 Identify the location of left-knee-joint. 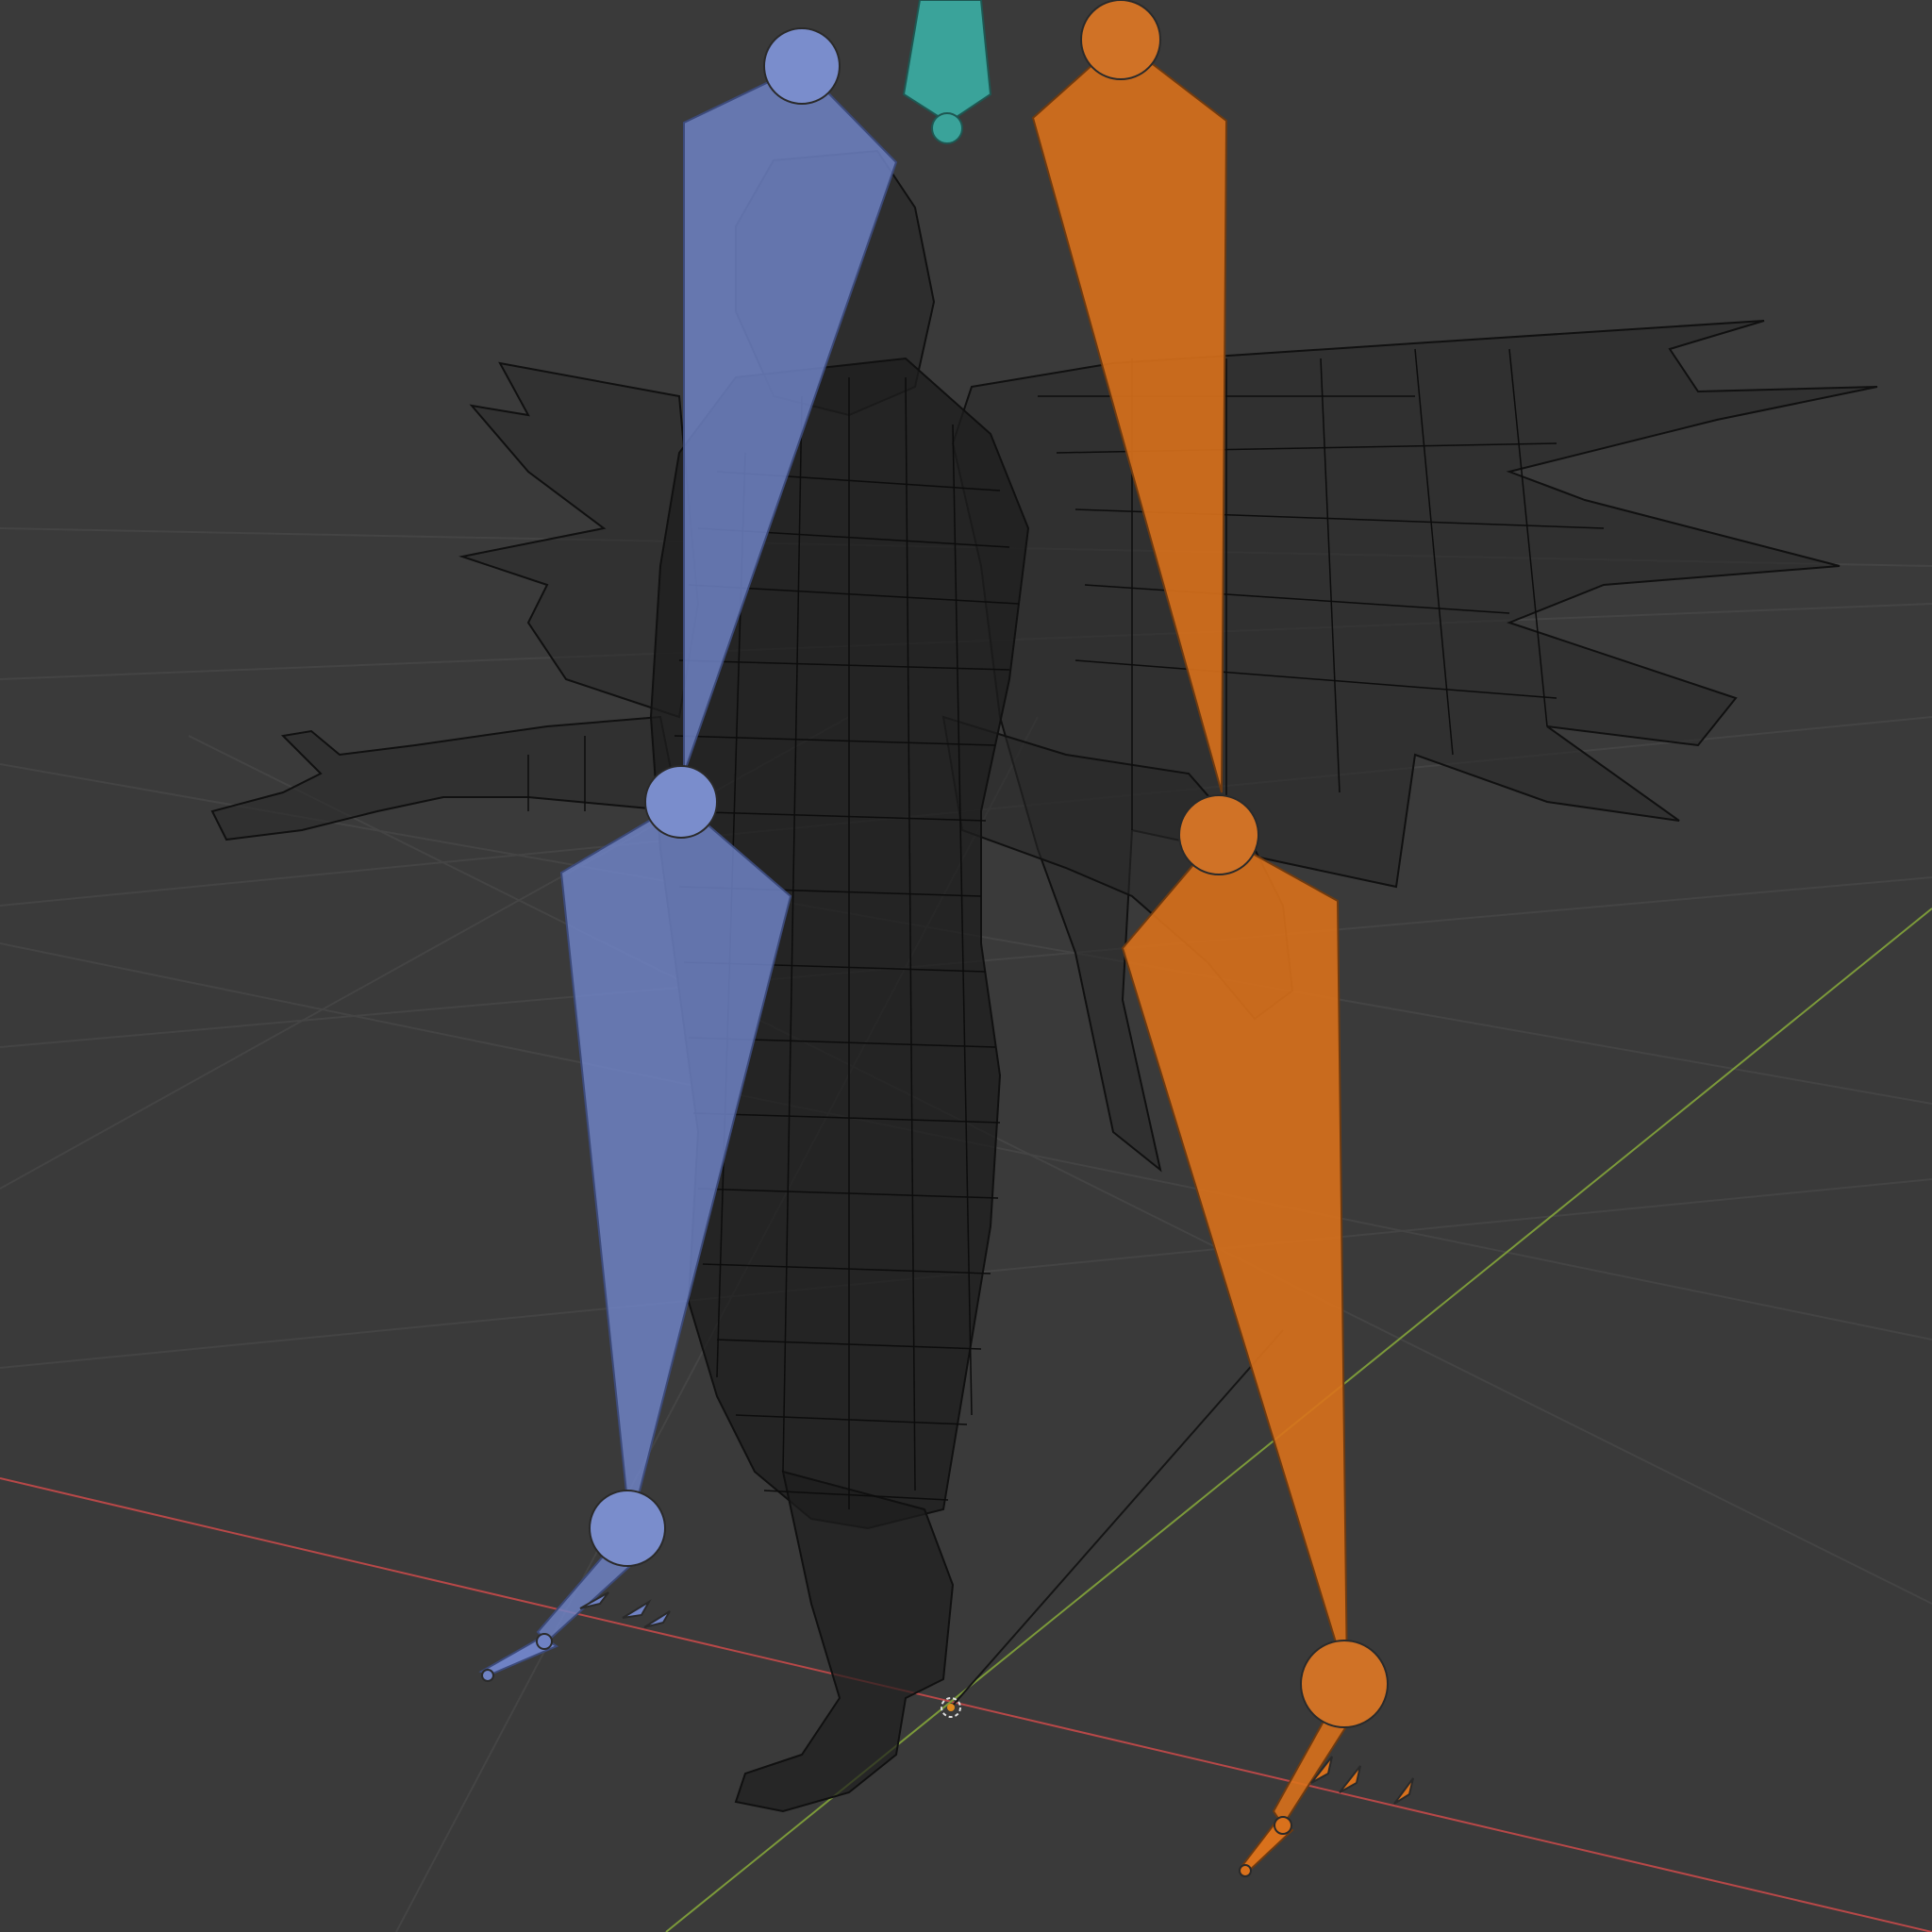
(681, 802).